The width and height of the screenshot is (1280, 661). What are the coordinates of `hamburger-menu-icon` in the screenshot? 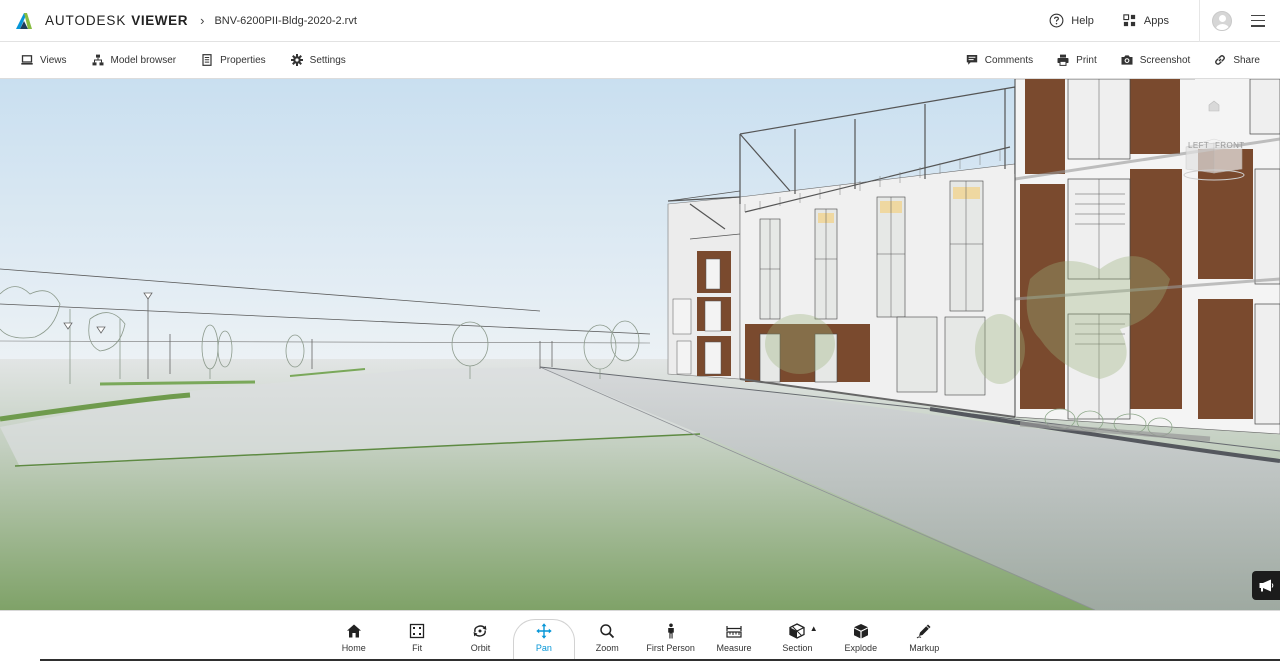 It's located at (1258, 20).